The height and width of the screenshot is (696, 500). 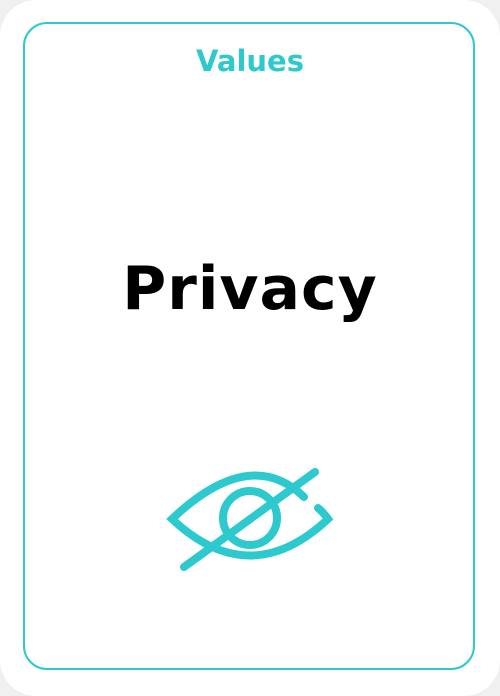 I want to click on card-category: Values, so click(x=250, y=61).